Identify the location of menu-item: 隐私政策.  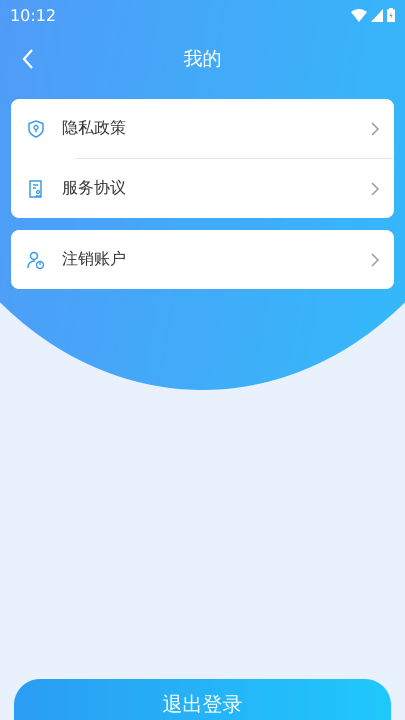
(202, 128).